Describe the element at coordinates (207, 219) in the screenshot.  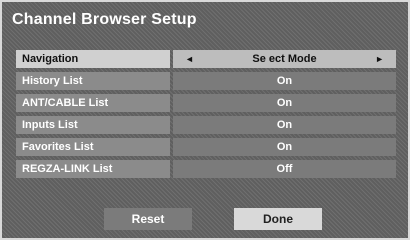
I see `button-bar: Reset Done` at that location.